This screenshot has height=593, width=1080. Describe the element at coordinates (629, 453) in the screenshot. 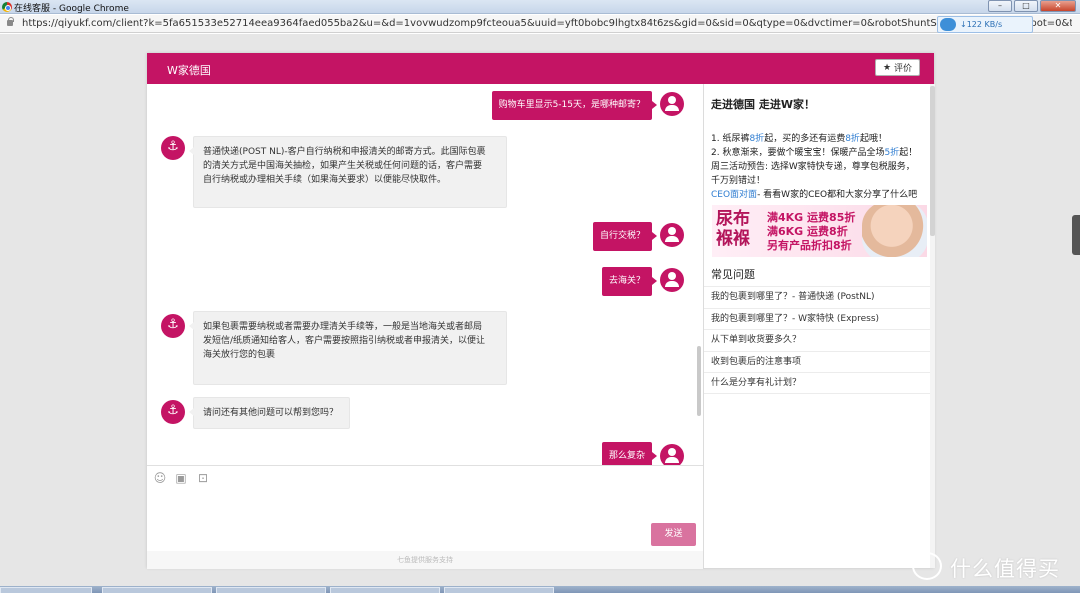

I see `user-message: 那么复杂` at that location.